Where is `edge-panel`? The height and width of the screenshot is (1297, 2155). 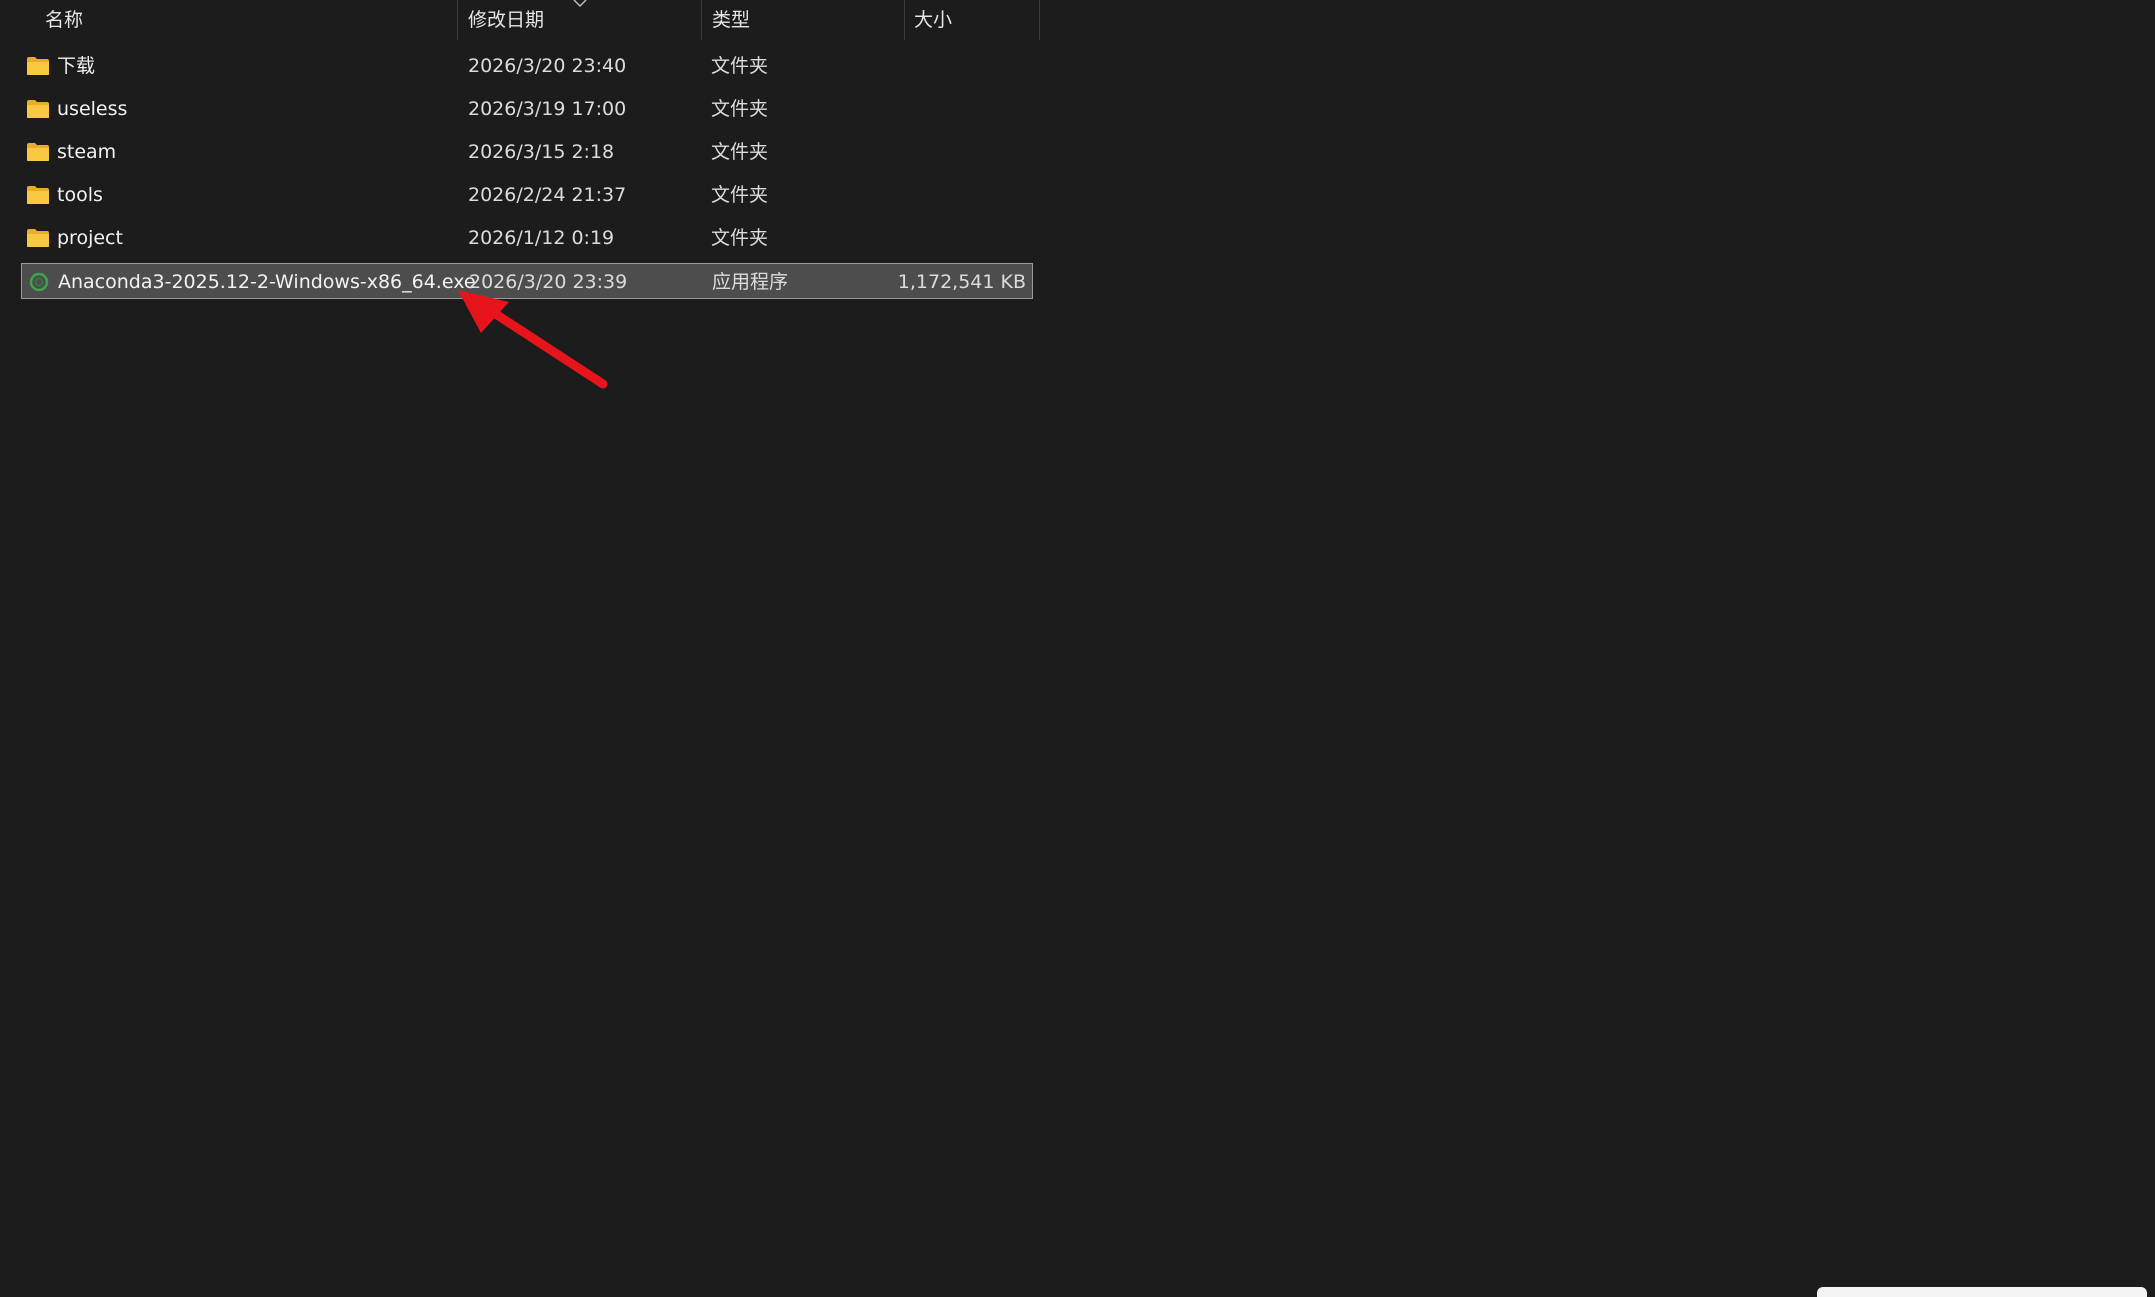 edge-panel is located at coordinates (1982, 1292).